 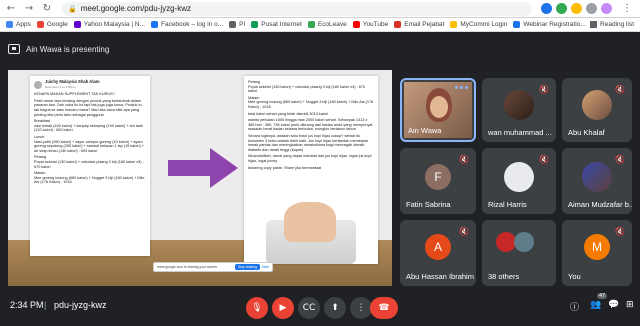 What do you see at coordinates (11, 9) in the screenshot?
I see `back-icon: ←` at bounding box center [11, 9].